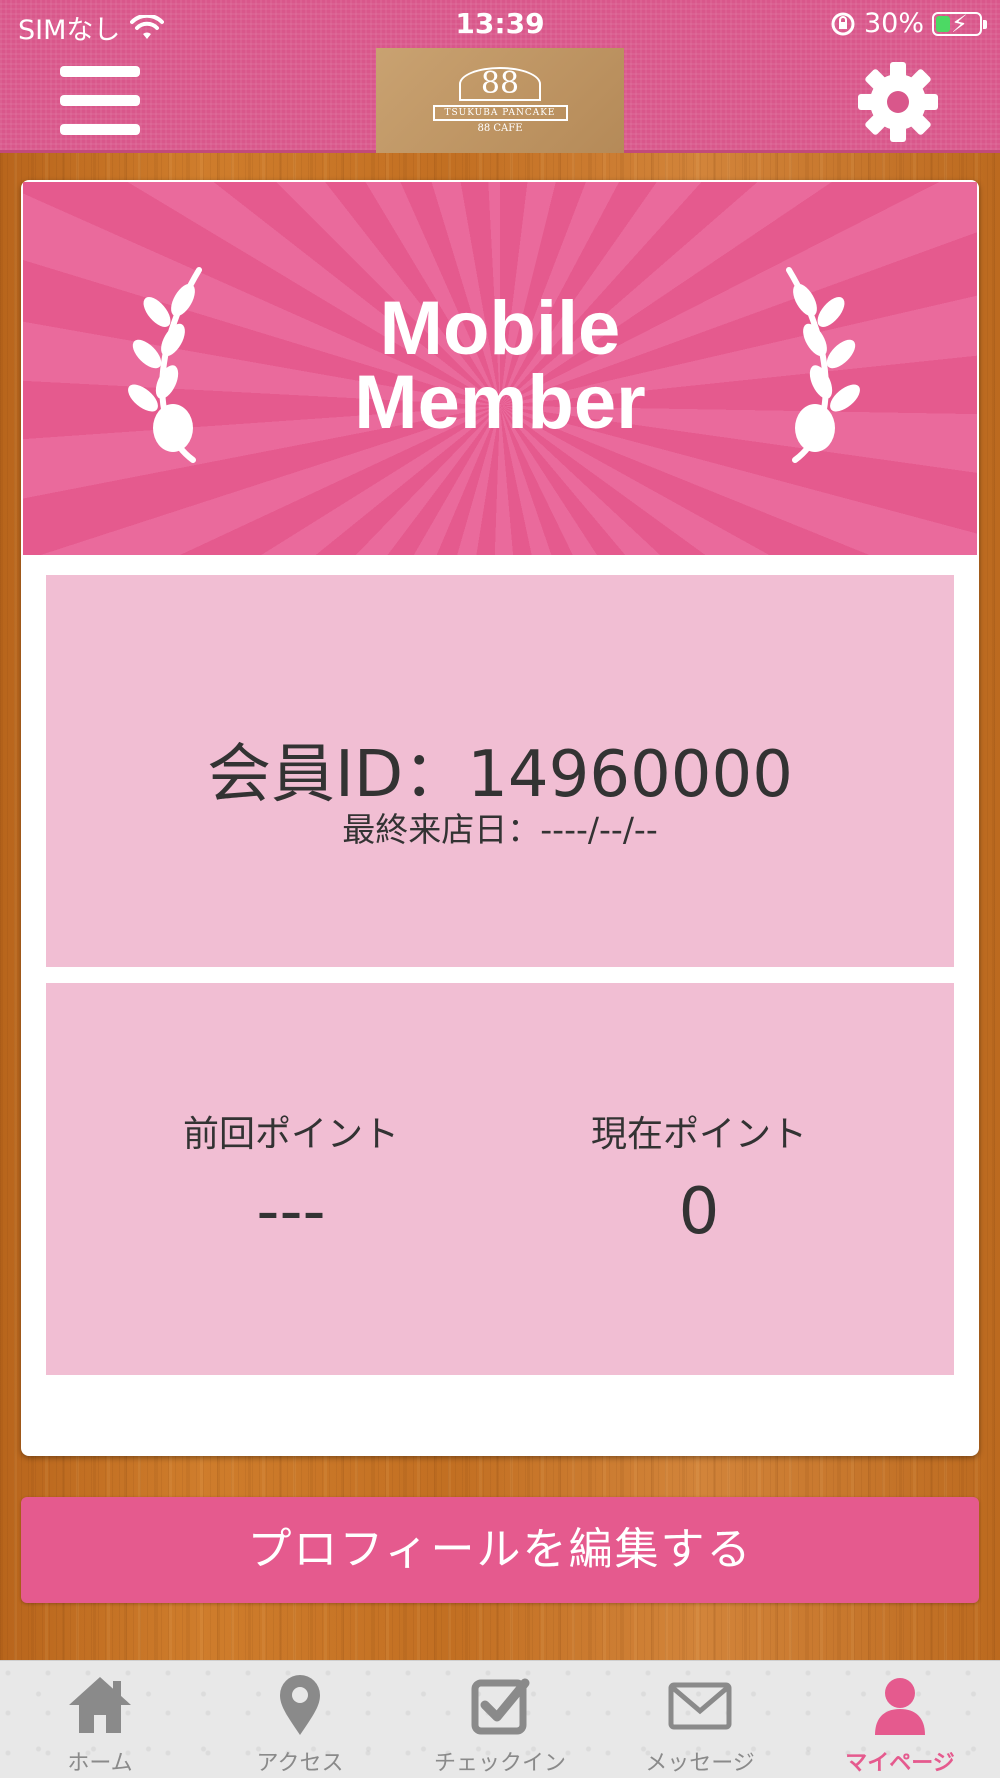 This screenshot has height=1778, width=1000. I want to click on home-icon, so click(100, 1705).